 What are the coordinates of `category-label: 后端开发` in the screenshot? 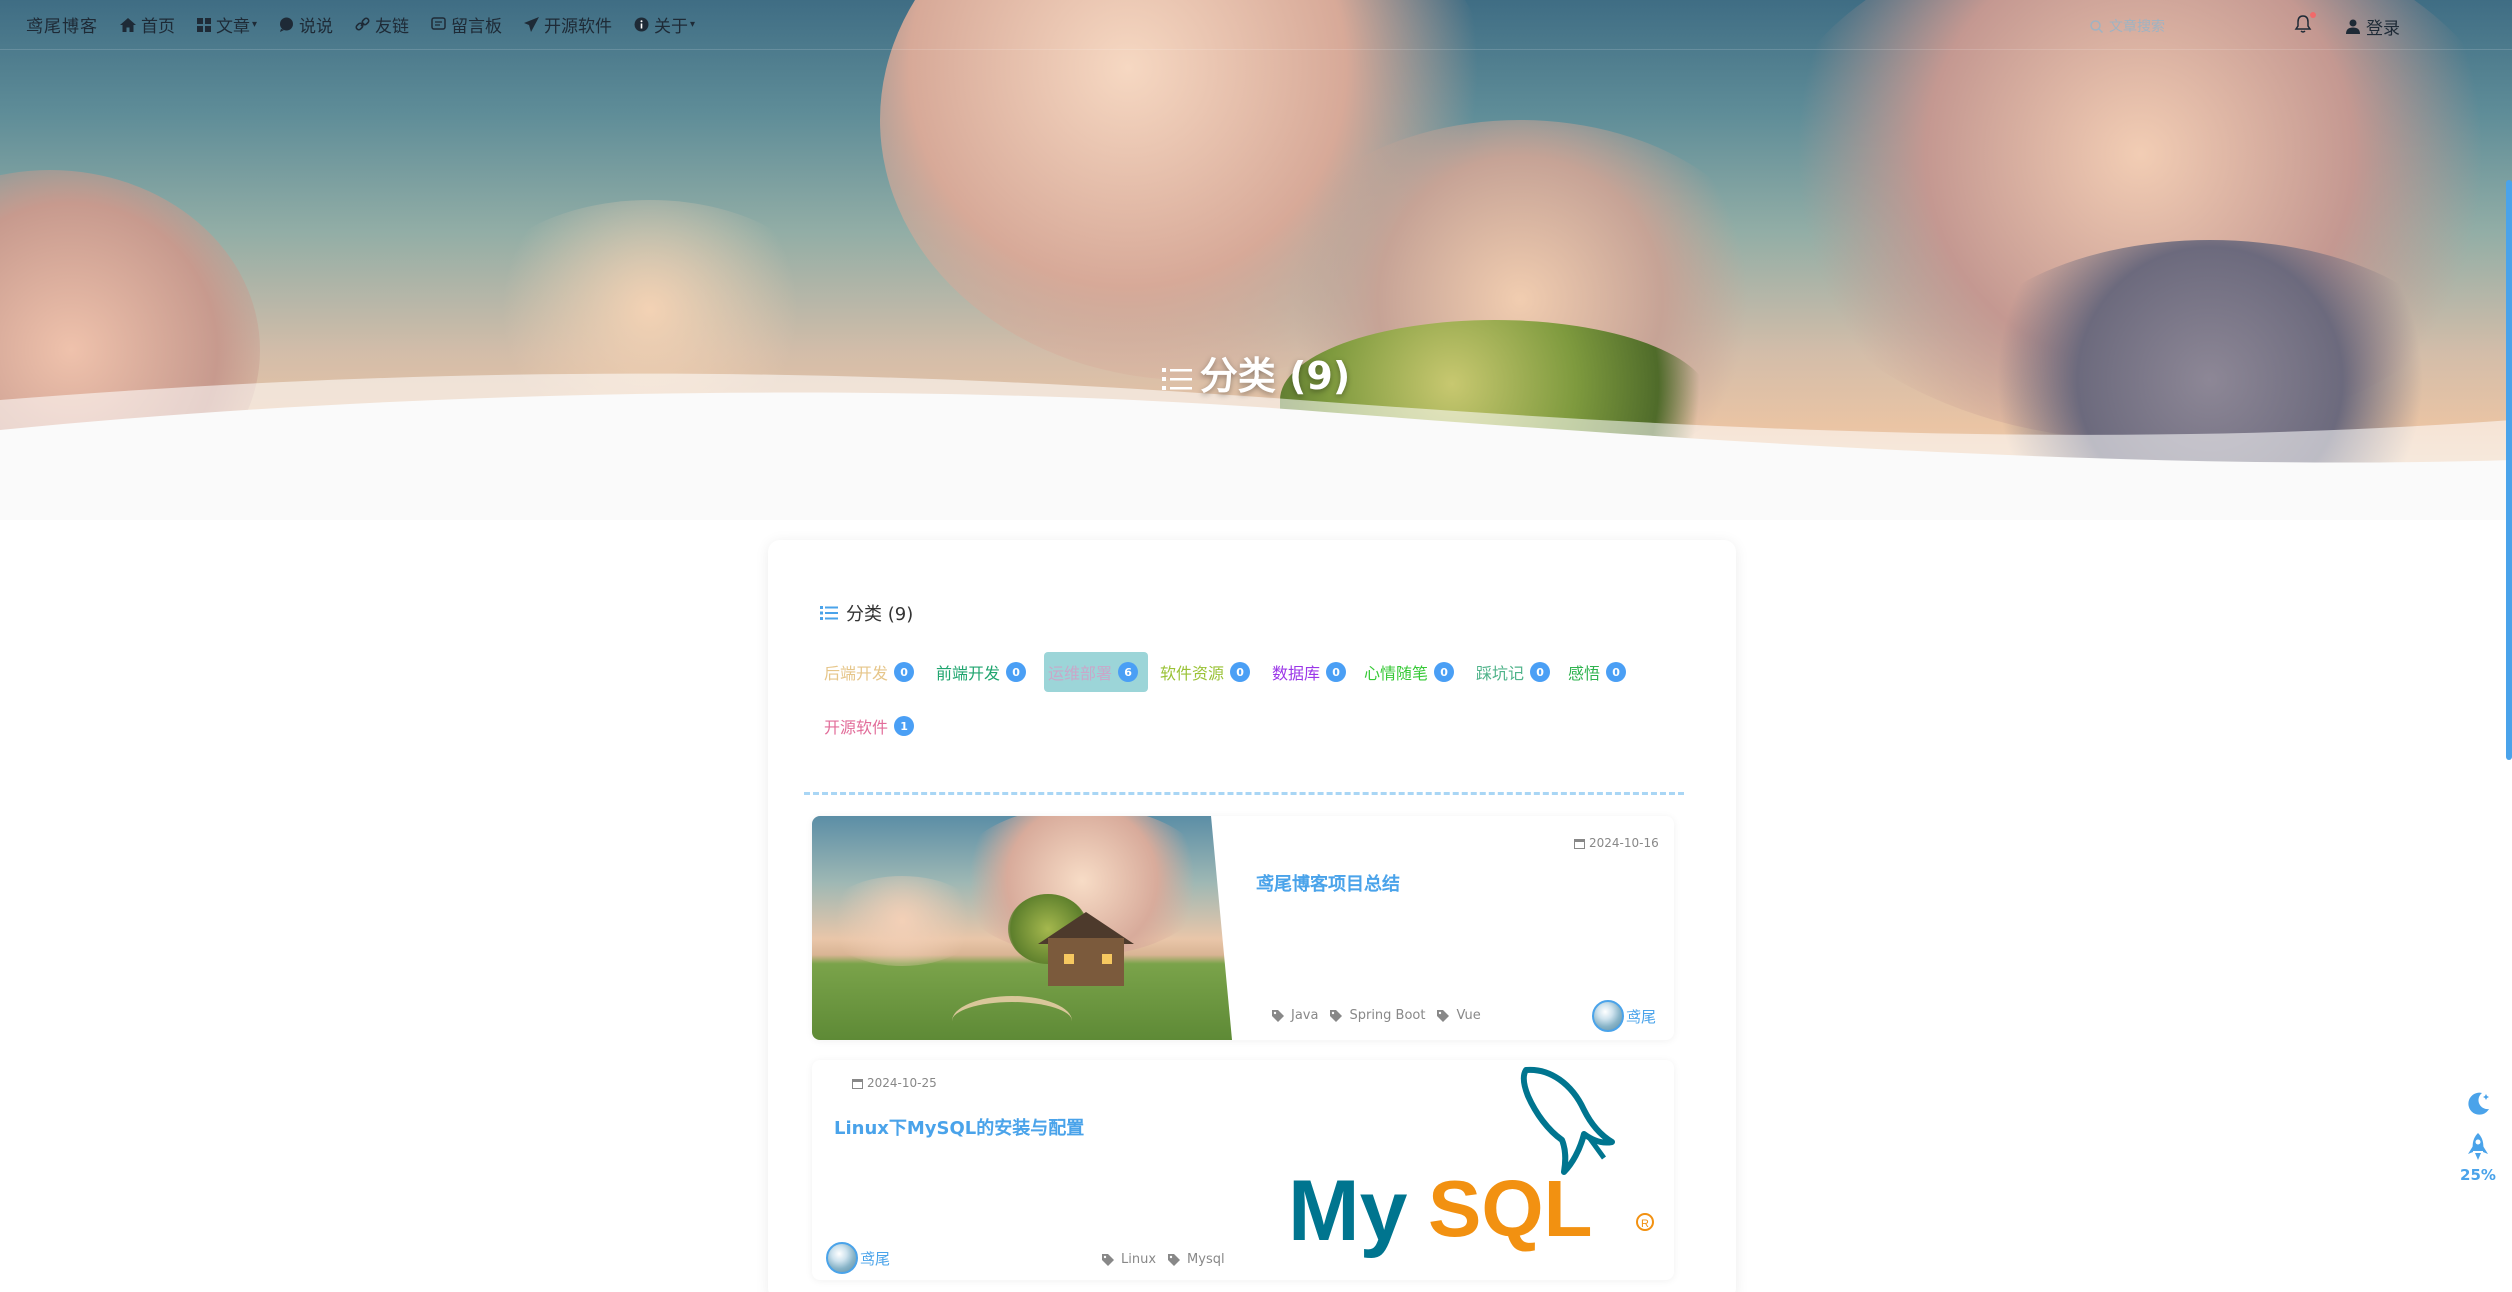 It's located at (856, 673).